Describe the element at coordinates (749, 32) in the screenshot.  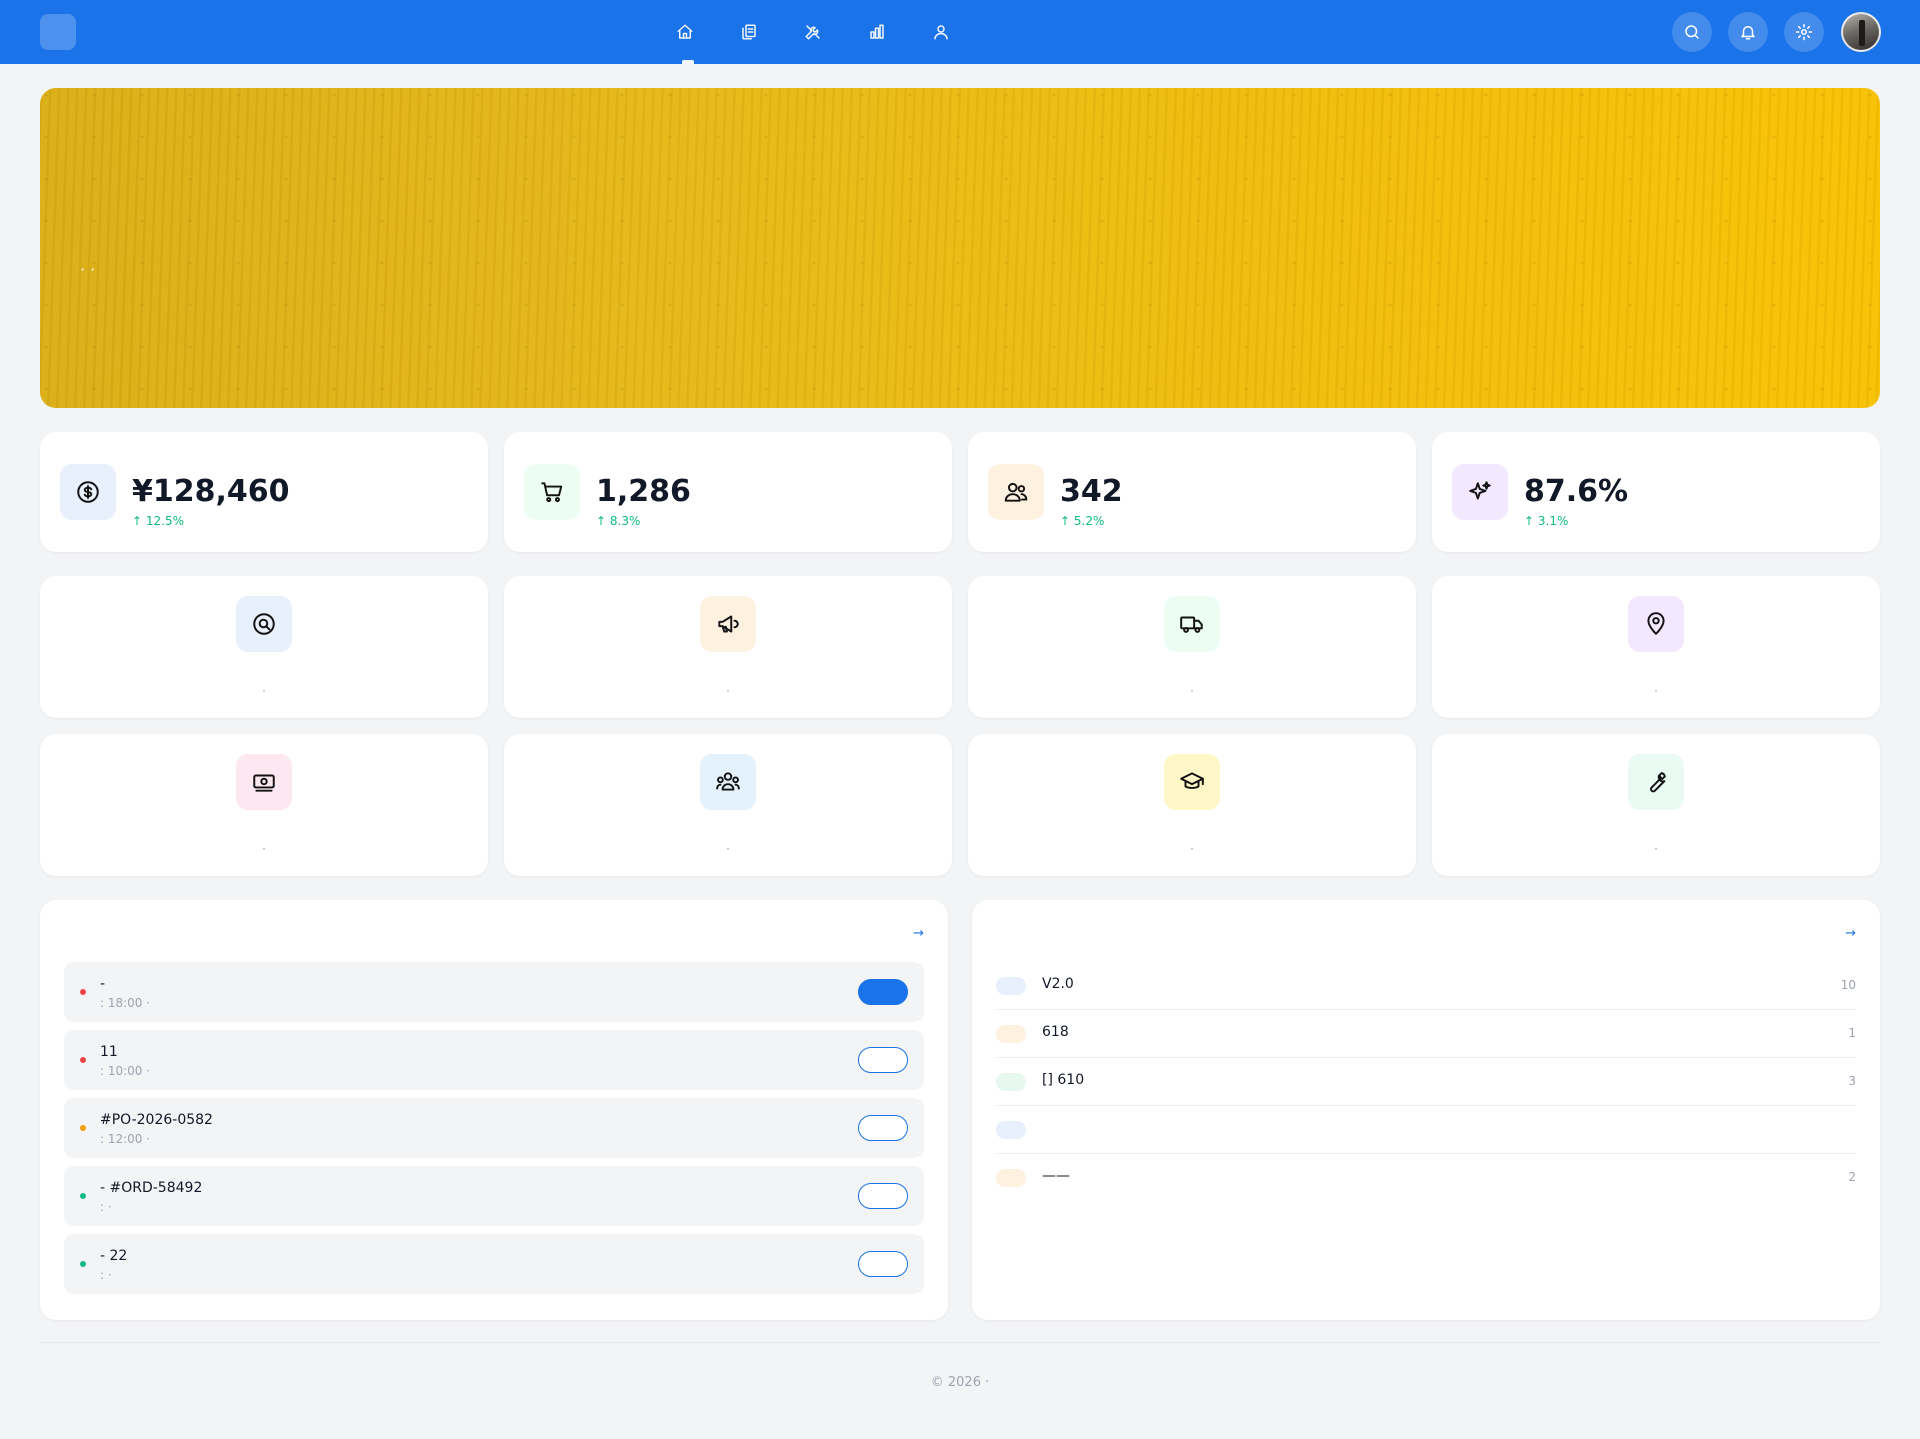
I see `documents-icon` at that location.